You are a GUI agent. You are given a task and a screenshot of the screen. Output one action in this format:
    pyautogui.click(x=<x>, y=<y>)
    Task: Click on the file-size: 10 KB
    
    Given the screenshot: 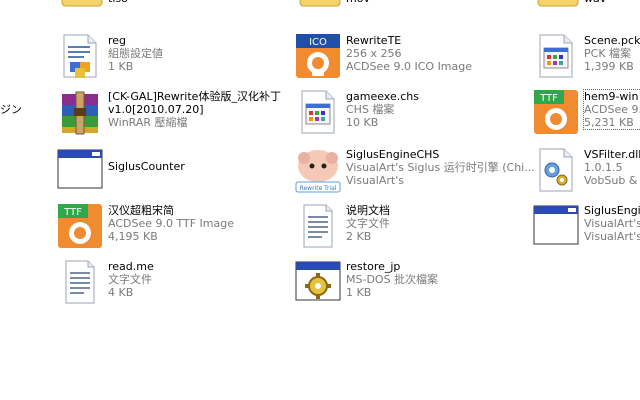 What is the action you would take?
    pyautogui.click(x=362, y=122)
    